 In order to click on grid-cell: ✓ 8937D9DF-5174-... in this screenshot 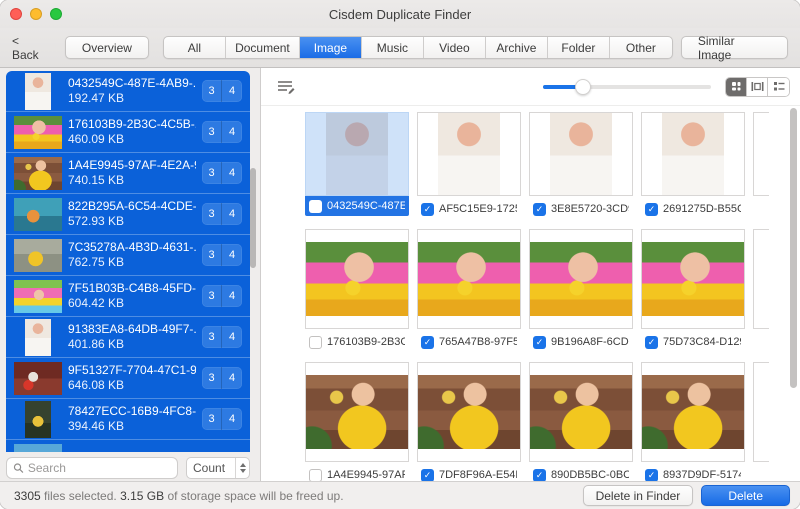, I will do `click(693, 421)`.